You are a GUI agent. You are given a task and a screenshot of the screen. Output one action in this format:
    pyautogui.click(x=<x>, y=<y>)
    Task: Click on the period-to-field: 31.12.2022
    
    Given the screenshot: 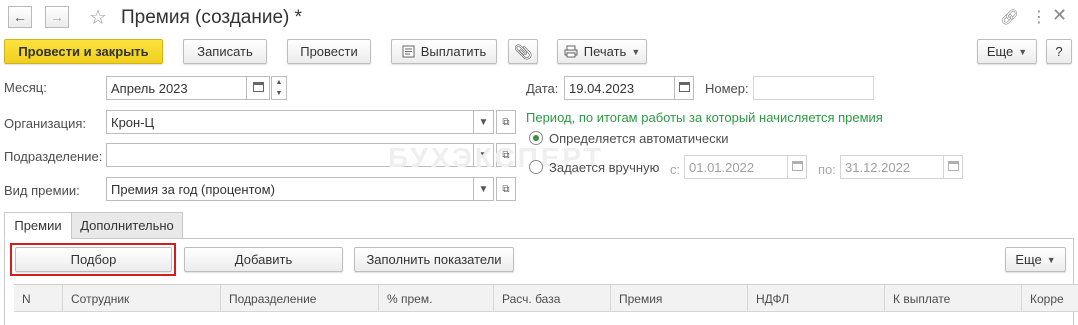 What is the action you would take?
    pyautogui.click(x=892, y=167)
    